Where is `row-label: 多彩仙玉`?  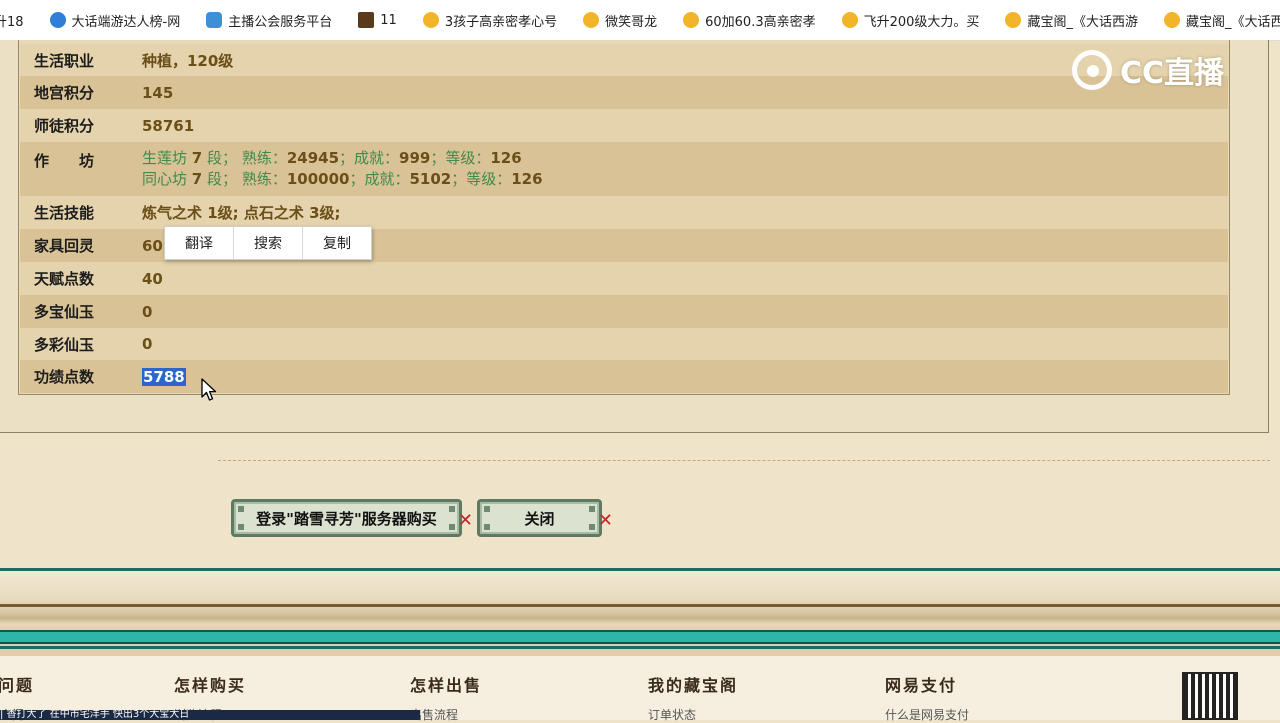
row-label: 多彩仙玉 is located at coordinates (64, 344).